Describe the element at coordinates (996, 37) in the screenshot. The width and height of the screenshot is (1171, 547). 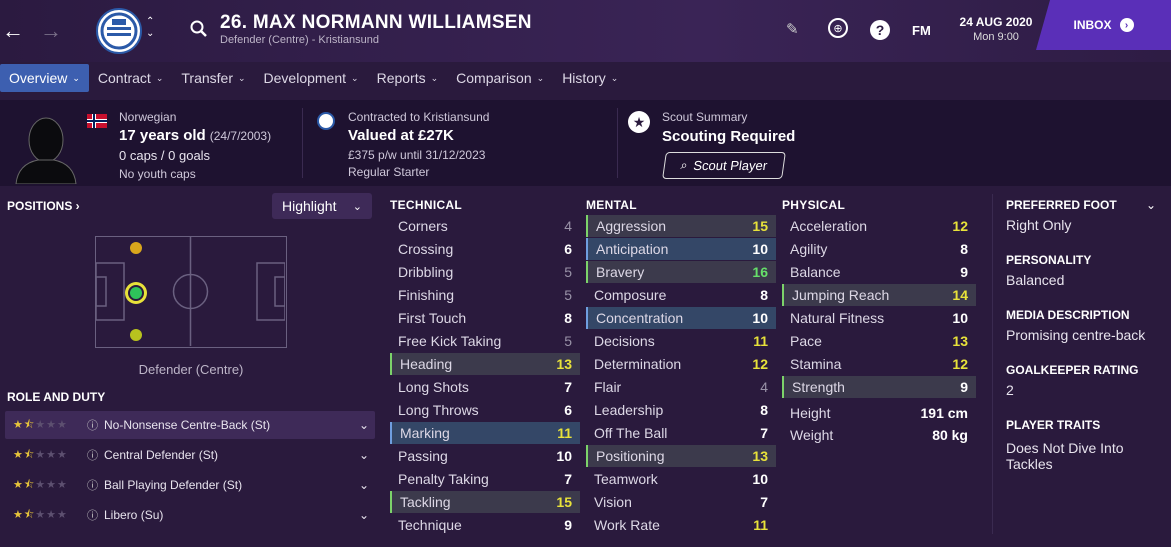
I see `game-time: Mon 9:00` at that location.